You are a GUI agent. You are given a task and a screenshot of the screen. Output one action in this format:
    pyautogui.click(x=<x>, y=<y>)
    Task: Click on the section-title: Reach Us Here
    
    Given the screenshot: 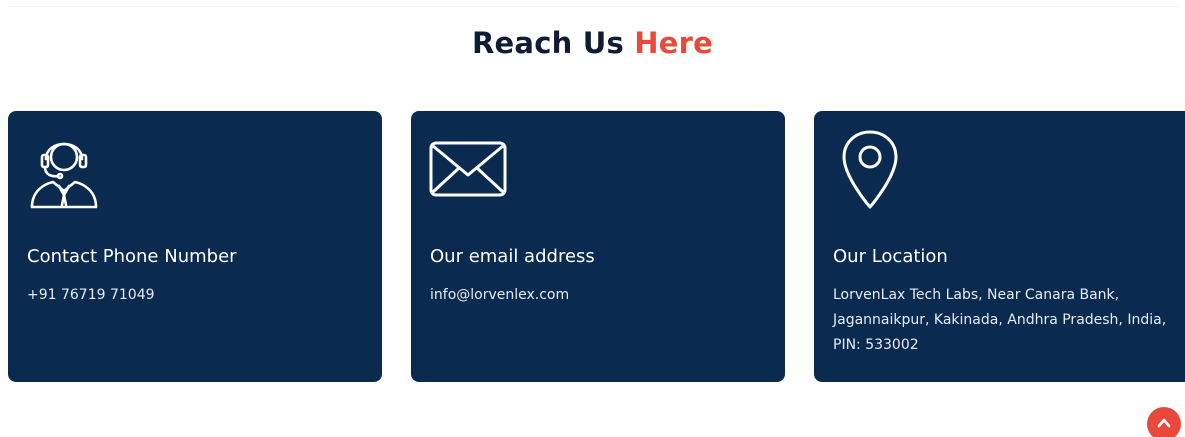 What is the action you would take?
    pyautogui.click(x=592, y=43)
    